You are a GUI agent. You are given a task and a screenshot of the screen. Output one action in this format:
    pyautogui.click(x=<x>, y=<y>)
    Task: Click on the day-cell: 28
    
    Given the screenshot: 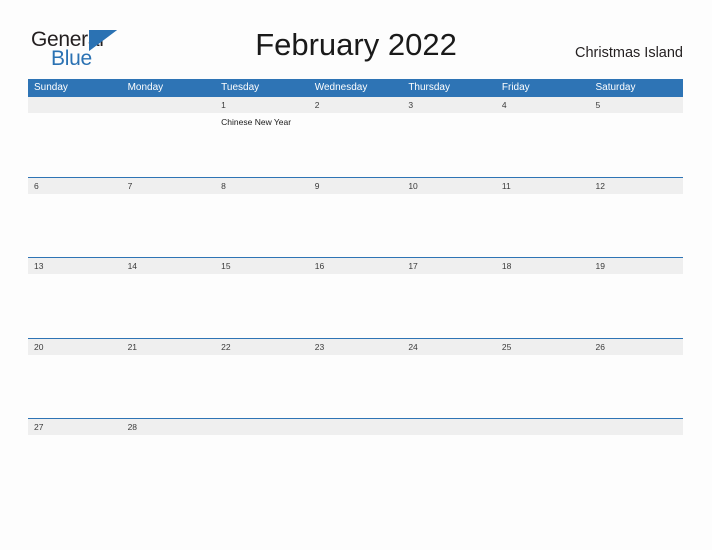 What is the action you would take?
    pyautogui.click(x=169, y=427)
    